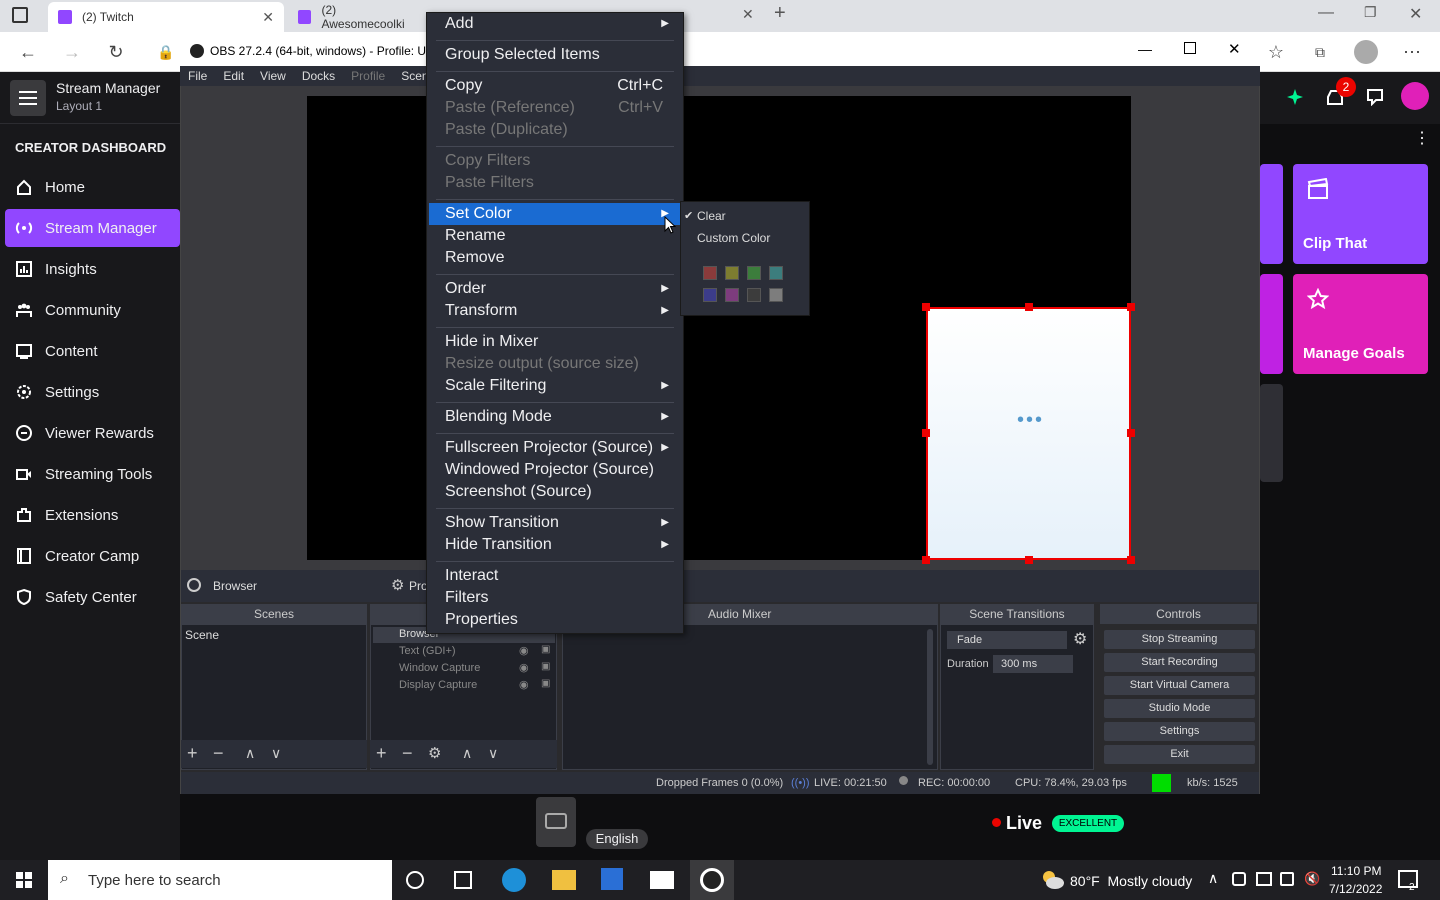  I want to click on menu-item-blending-mode: Blending Mode ▶, so click(555, 417).